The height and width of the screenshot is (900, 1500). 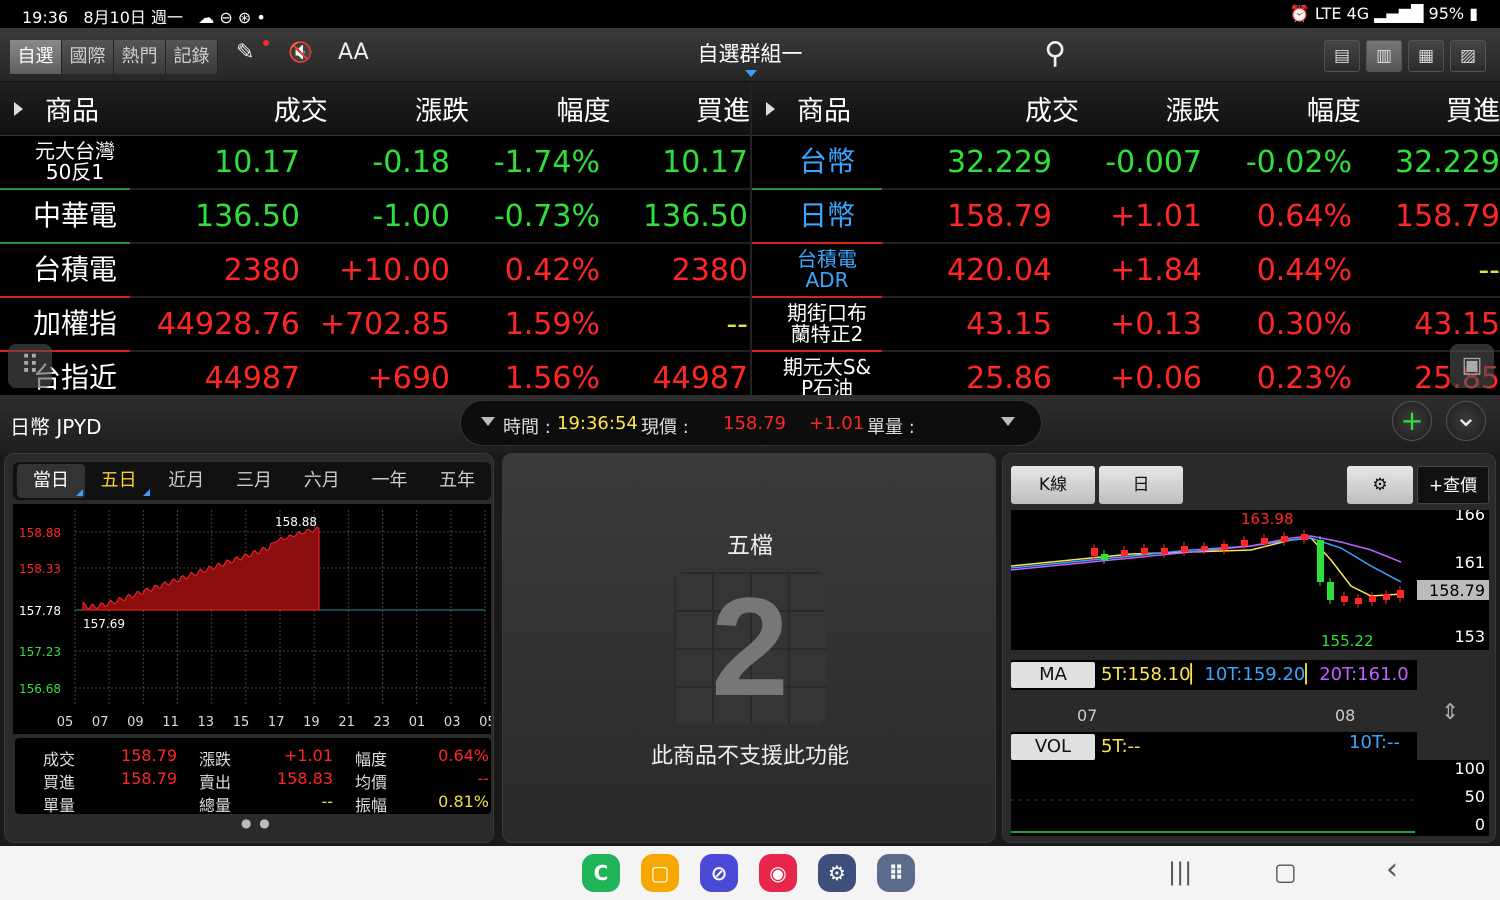 What do you see at coordinates (583, 111) in the screenshot?
I see `header-percent: 幅度` at bounding box center [583, 111].